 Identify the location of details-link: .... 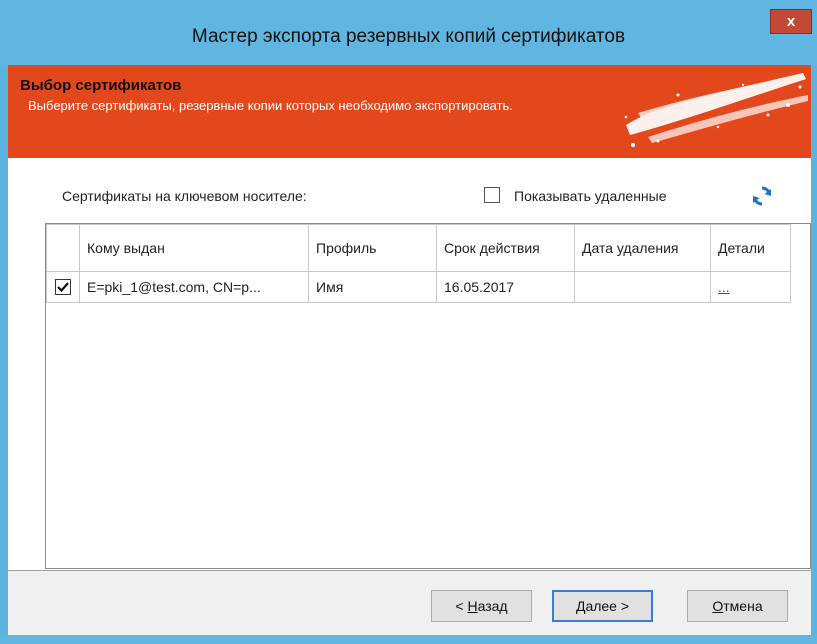
(724, 287).